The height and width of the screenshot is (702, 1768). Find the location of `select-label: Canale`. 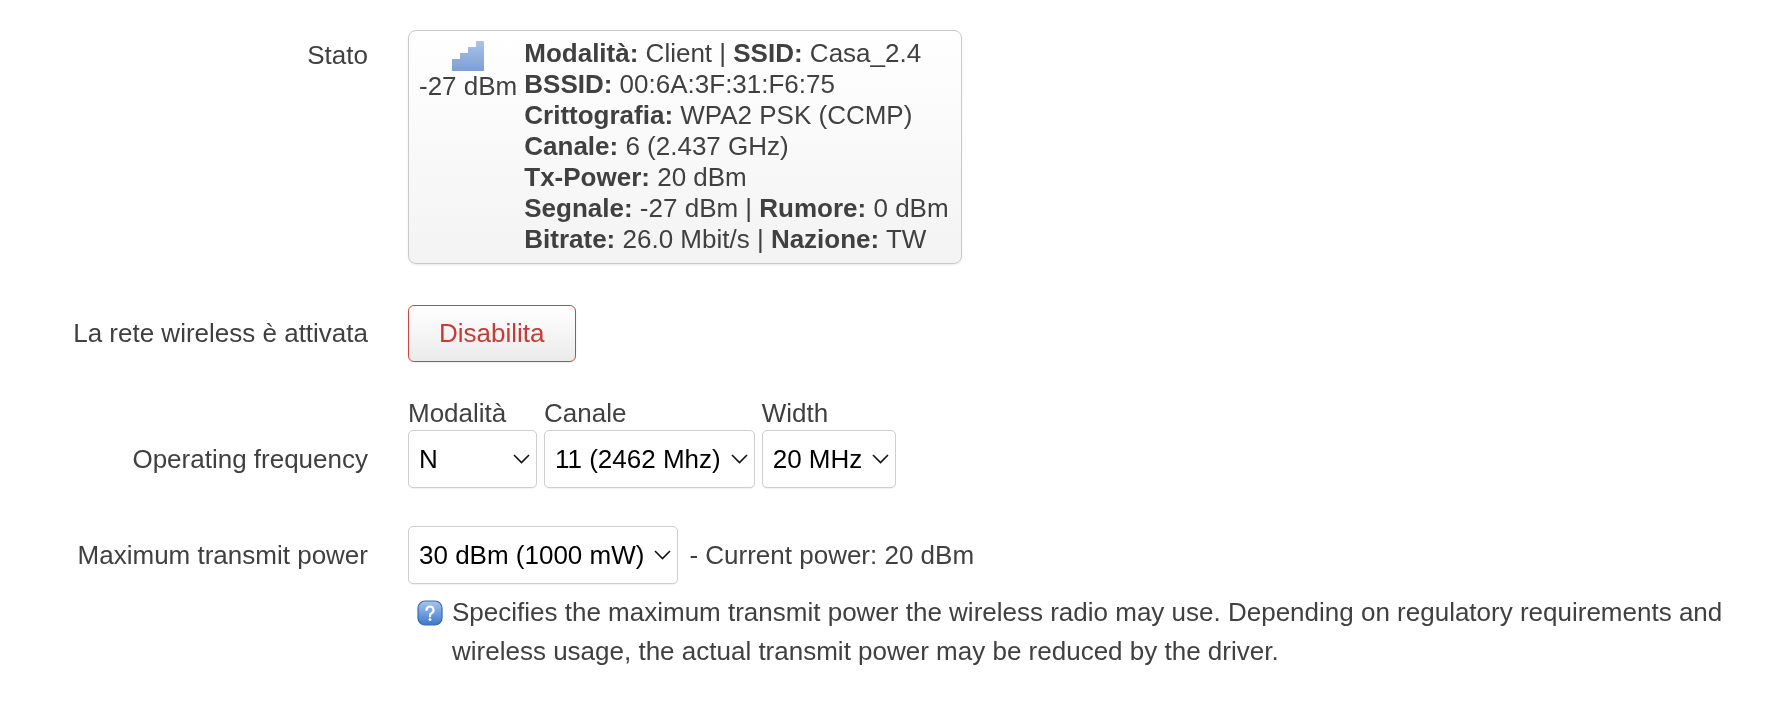

select-label: Canale is located at coordinates (586, 413).